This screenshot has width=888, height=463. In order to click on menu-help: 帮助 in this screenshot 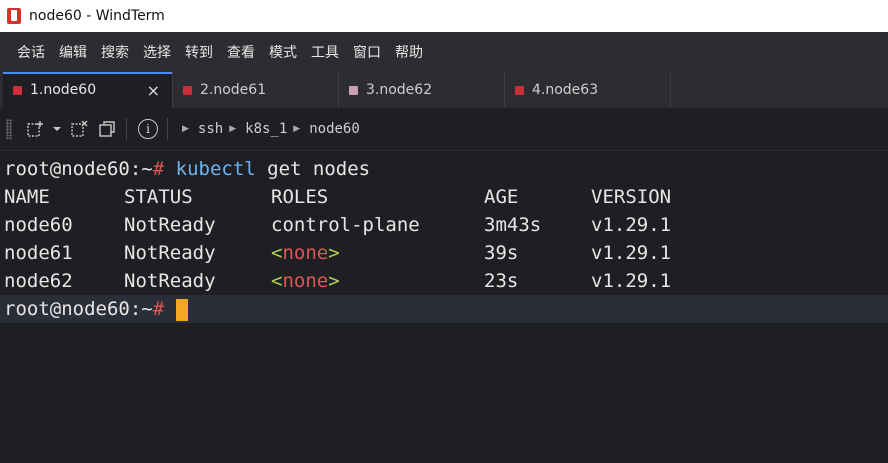, I will do `click(409, 52)`.